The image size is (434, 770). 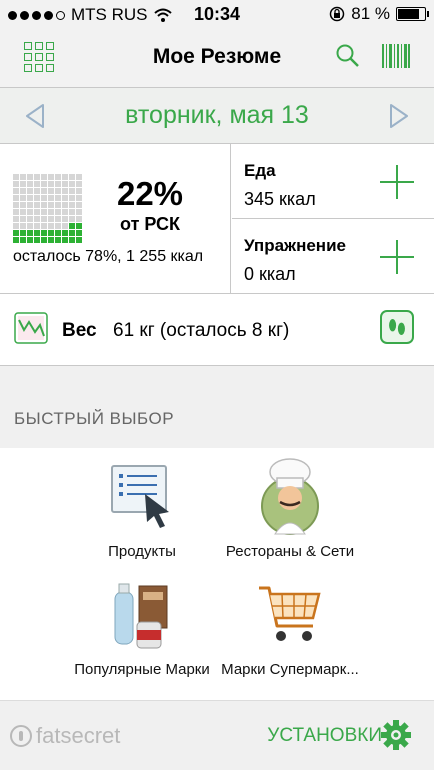 I want to click on quick-pick-restaurants: Рестораны & Сети, so click(x=290, y=504).